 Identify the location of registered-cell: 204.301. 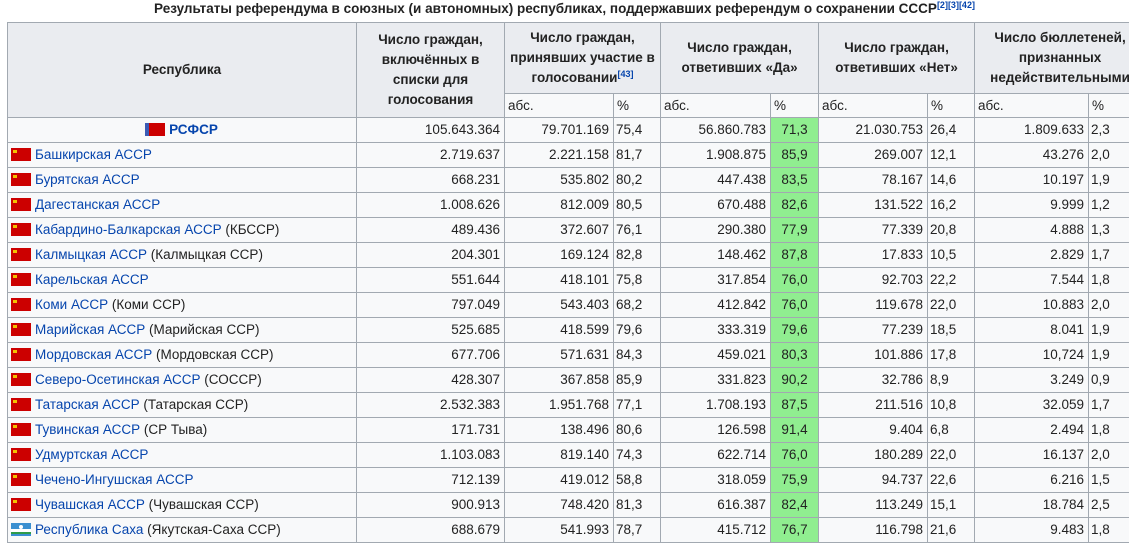
(431, 255).